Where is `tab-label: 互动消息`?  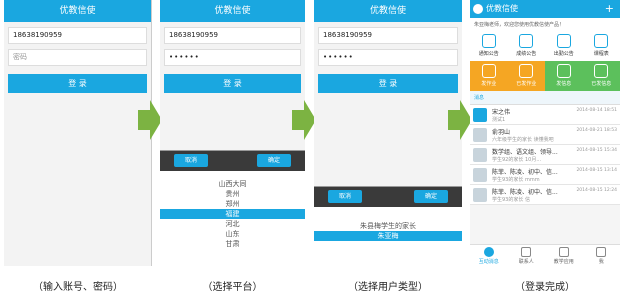 tab-label: 互动消息 is located at coordinates (488, 262).